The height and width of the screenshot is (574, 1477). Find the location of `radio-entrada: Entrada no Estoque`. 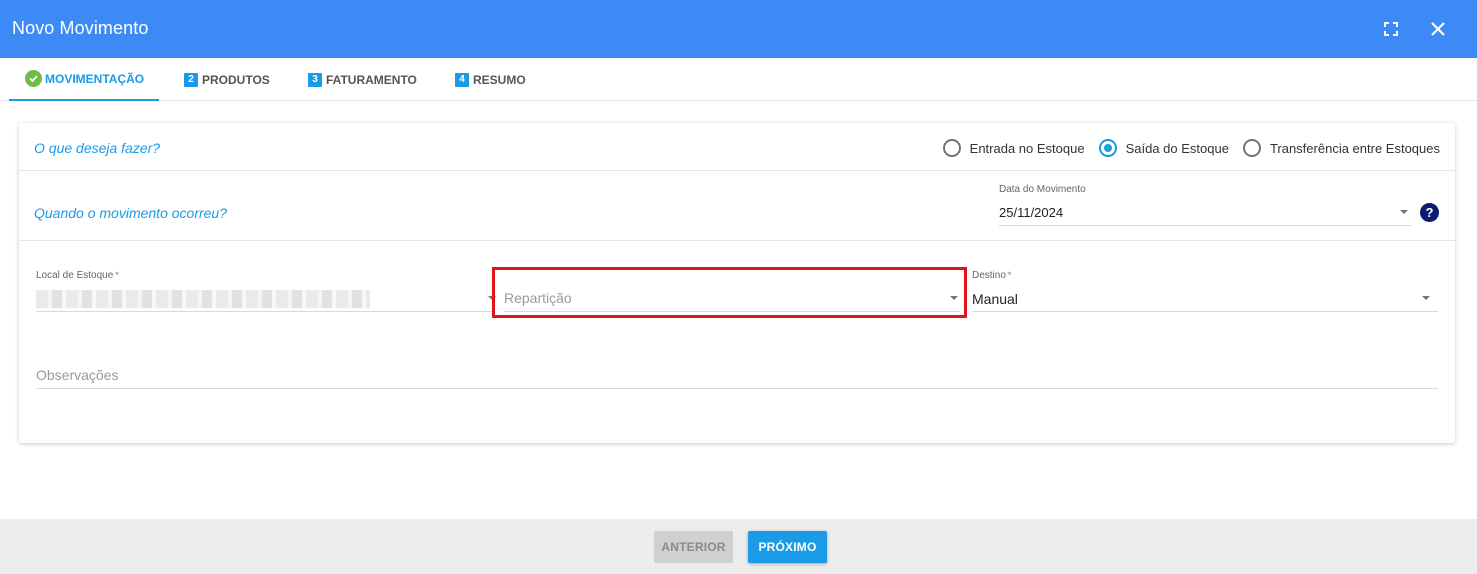

radio-entrada: Entrada no Estoque is located at coordinates (1013, 148).